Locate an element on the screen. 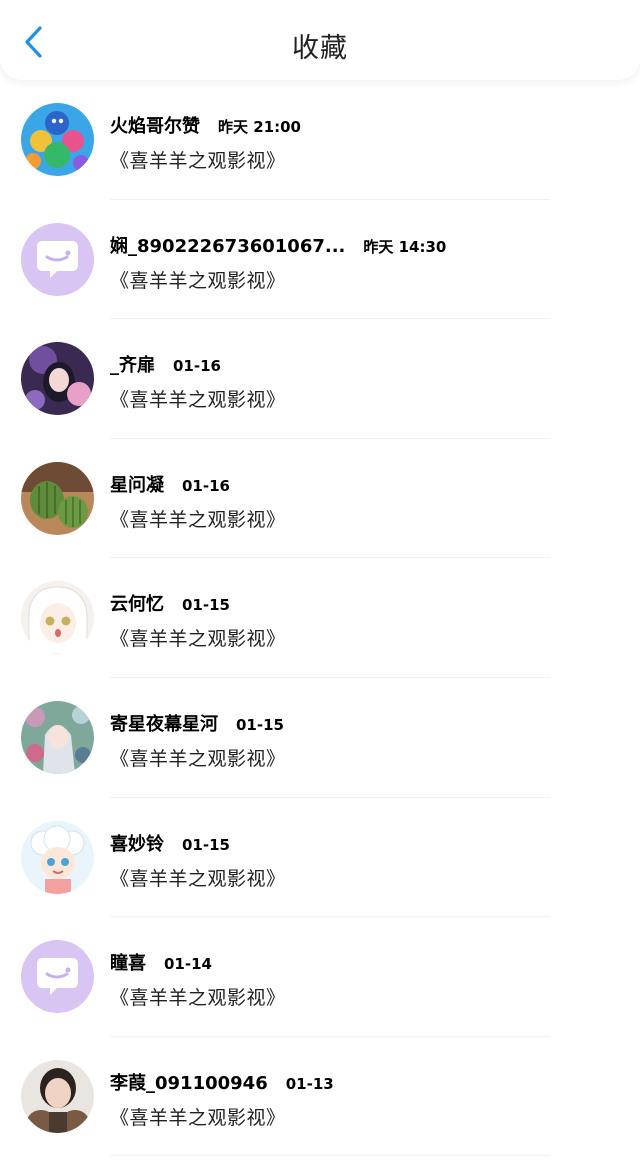 This screenshot has height=1169, width=640. top-bar: 收藏 is located at coordinates (320, 40).